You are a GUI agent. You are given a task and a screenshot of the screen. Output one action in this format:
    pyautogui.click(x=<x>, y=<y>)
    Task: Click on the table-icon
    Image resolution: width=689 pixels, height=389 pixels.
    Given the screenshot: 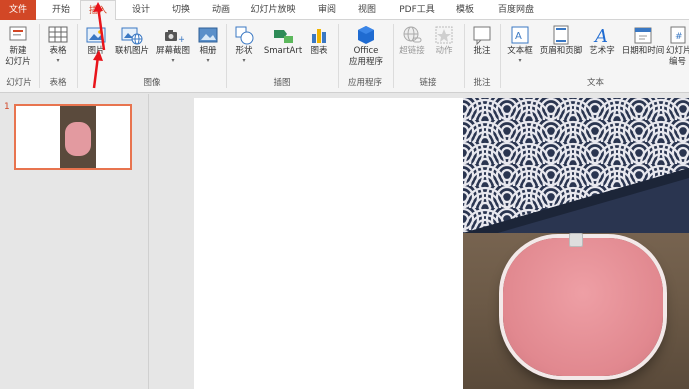 What is the action you would take?
    pyautogui.click(x=58, y=35)
    